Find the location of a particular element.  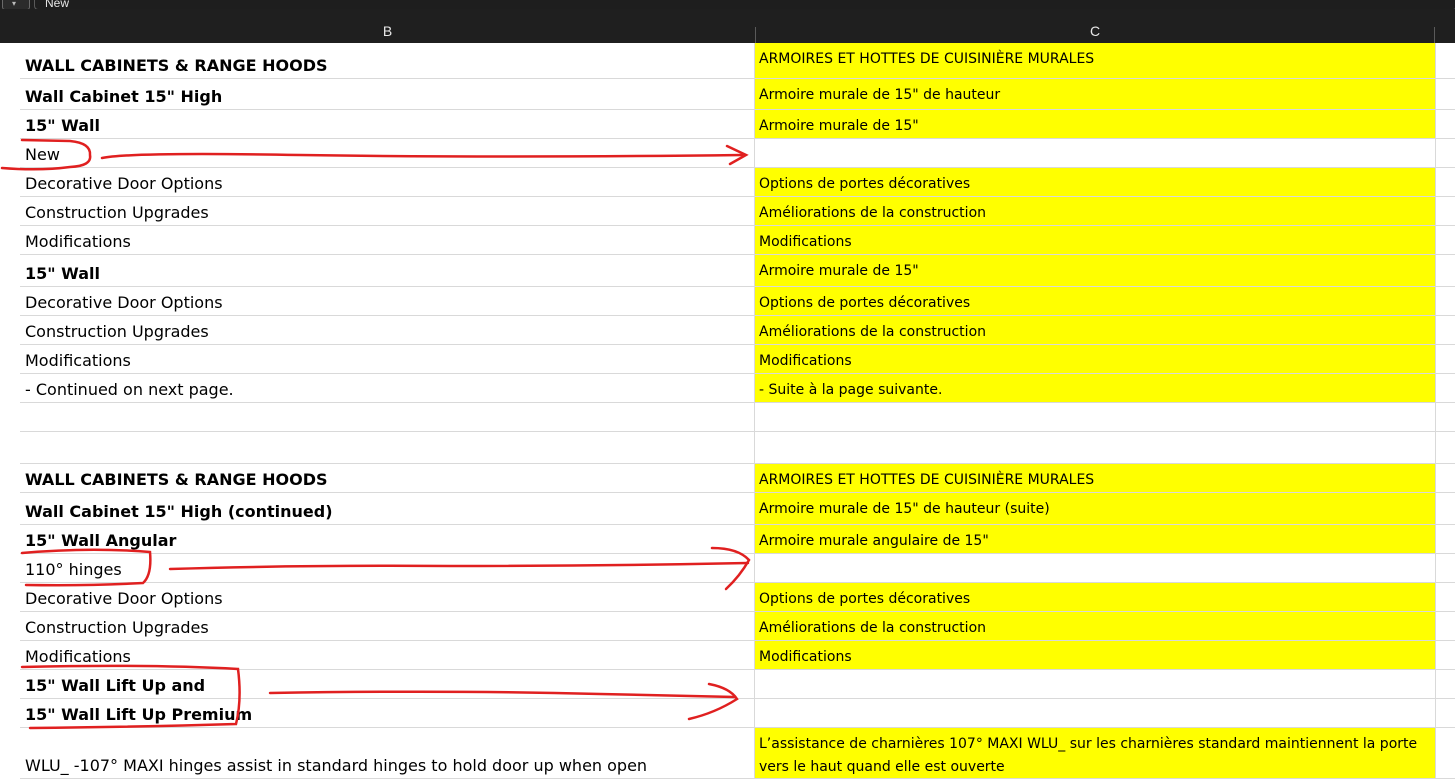

cell-c-text: ARMOIRES ET HOTTES DE CUISINIÈRE MURALES is located at coordinates (927, 59).